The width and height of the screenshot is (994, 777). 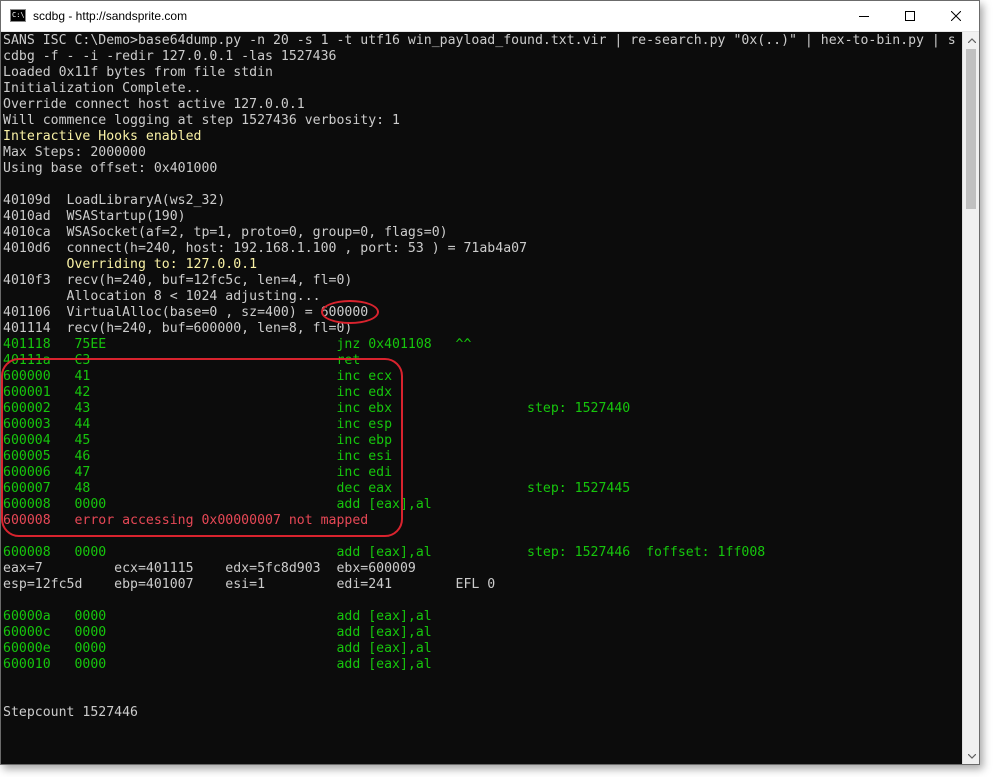 I want to click on window-title: scdbg - http://sandsprite.com, so click(x=110, y=16).